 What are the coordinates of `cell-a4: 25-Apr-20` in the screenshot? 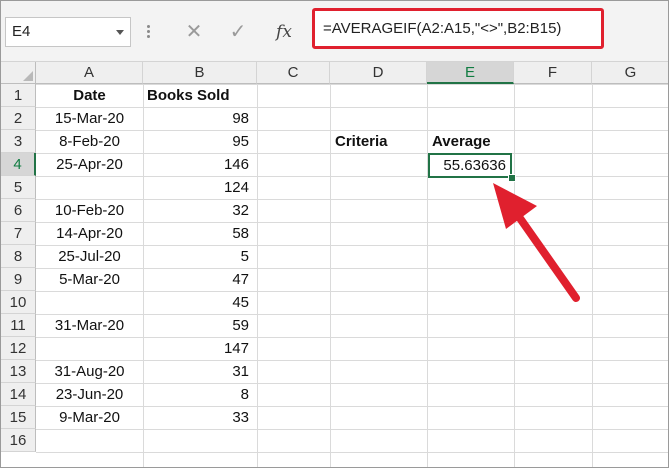 It's located at (89, 164).